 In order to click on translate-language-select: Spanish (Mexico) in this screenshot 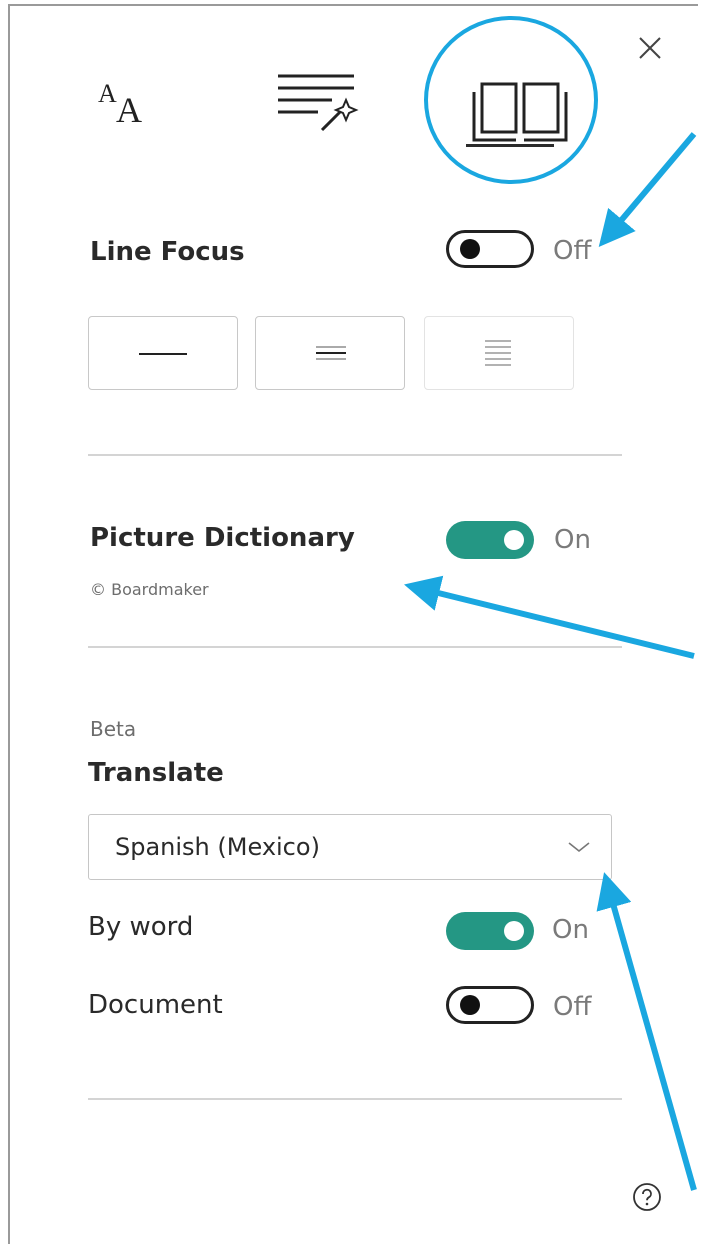, I will do `click(350, 847)`.